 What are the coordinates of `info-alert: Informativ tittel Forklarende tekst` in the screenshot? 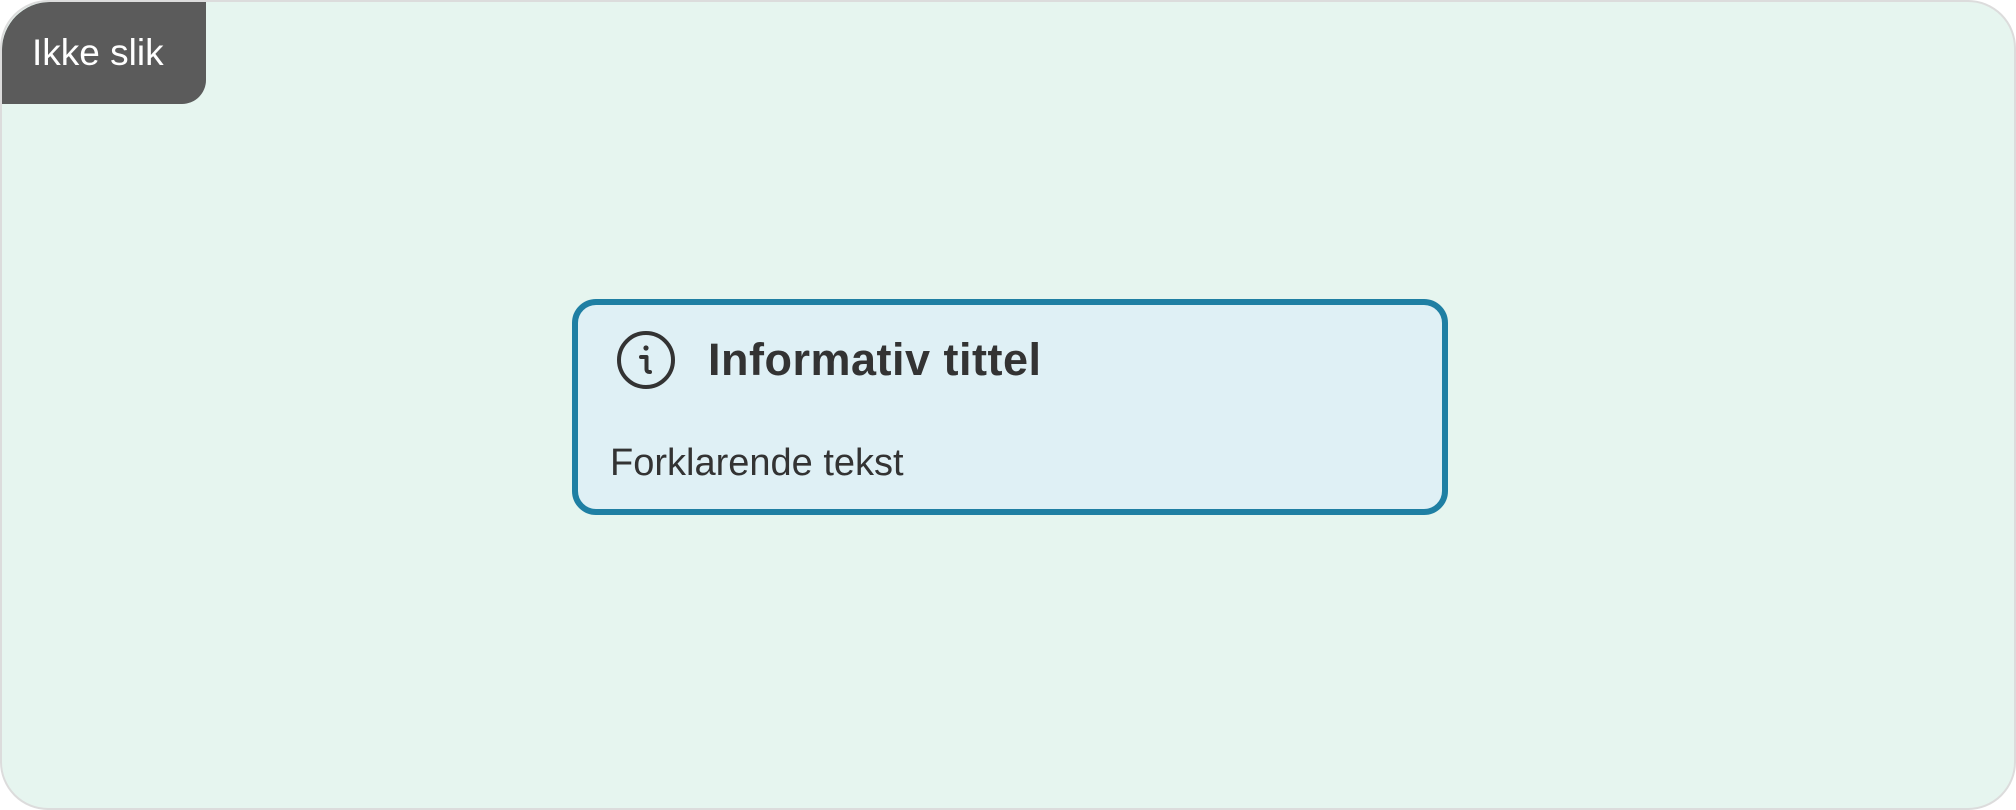 It's located at (1010, 407).